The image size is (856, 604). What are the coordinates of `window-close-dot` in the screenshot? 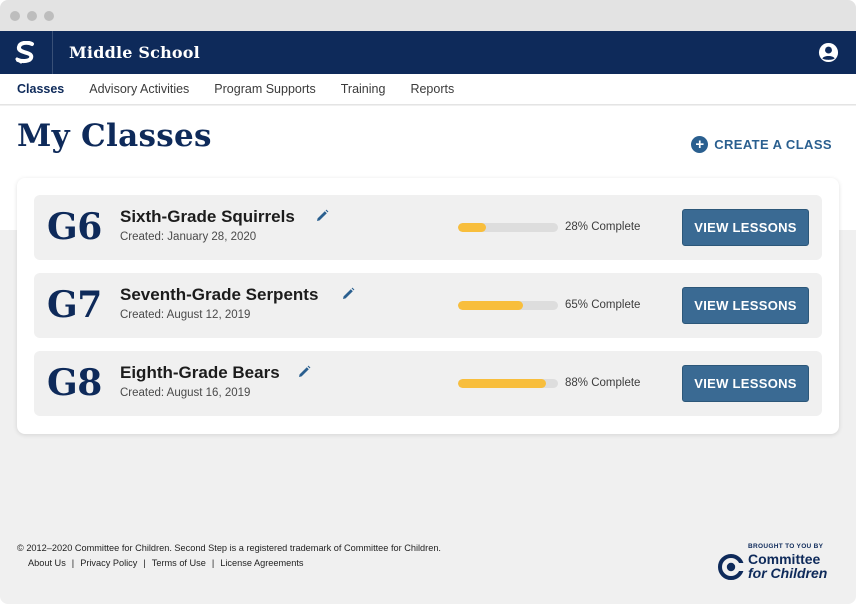 It's located at (15, 15).